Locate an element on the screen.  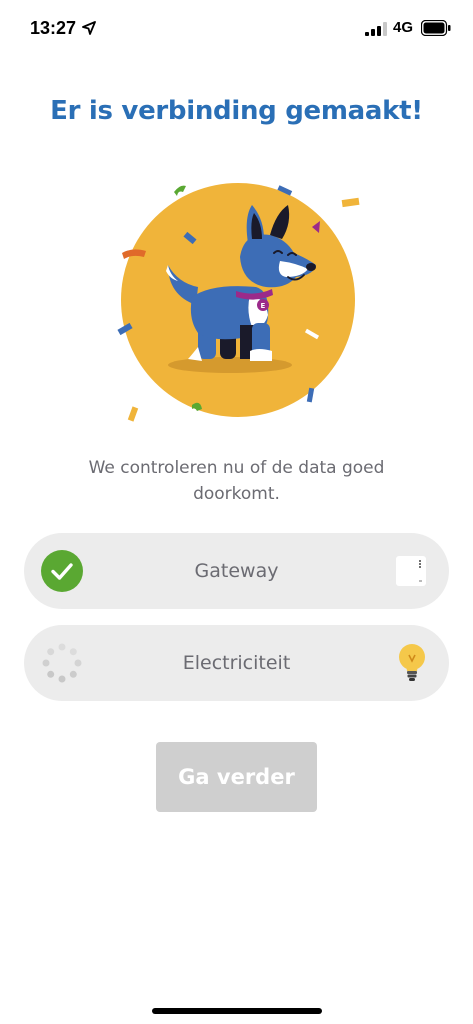
battery-icon is located at coordinates (436, 28).